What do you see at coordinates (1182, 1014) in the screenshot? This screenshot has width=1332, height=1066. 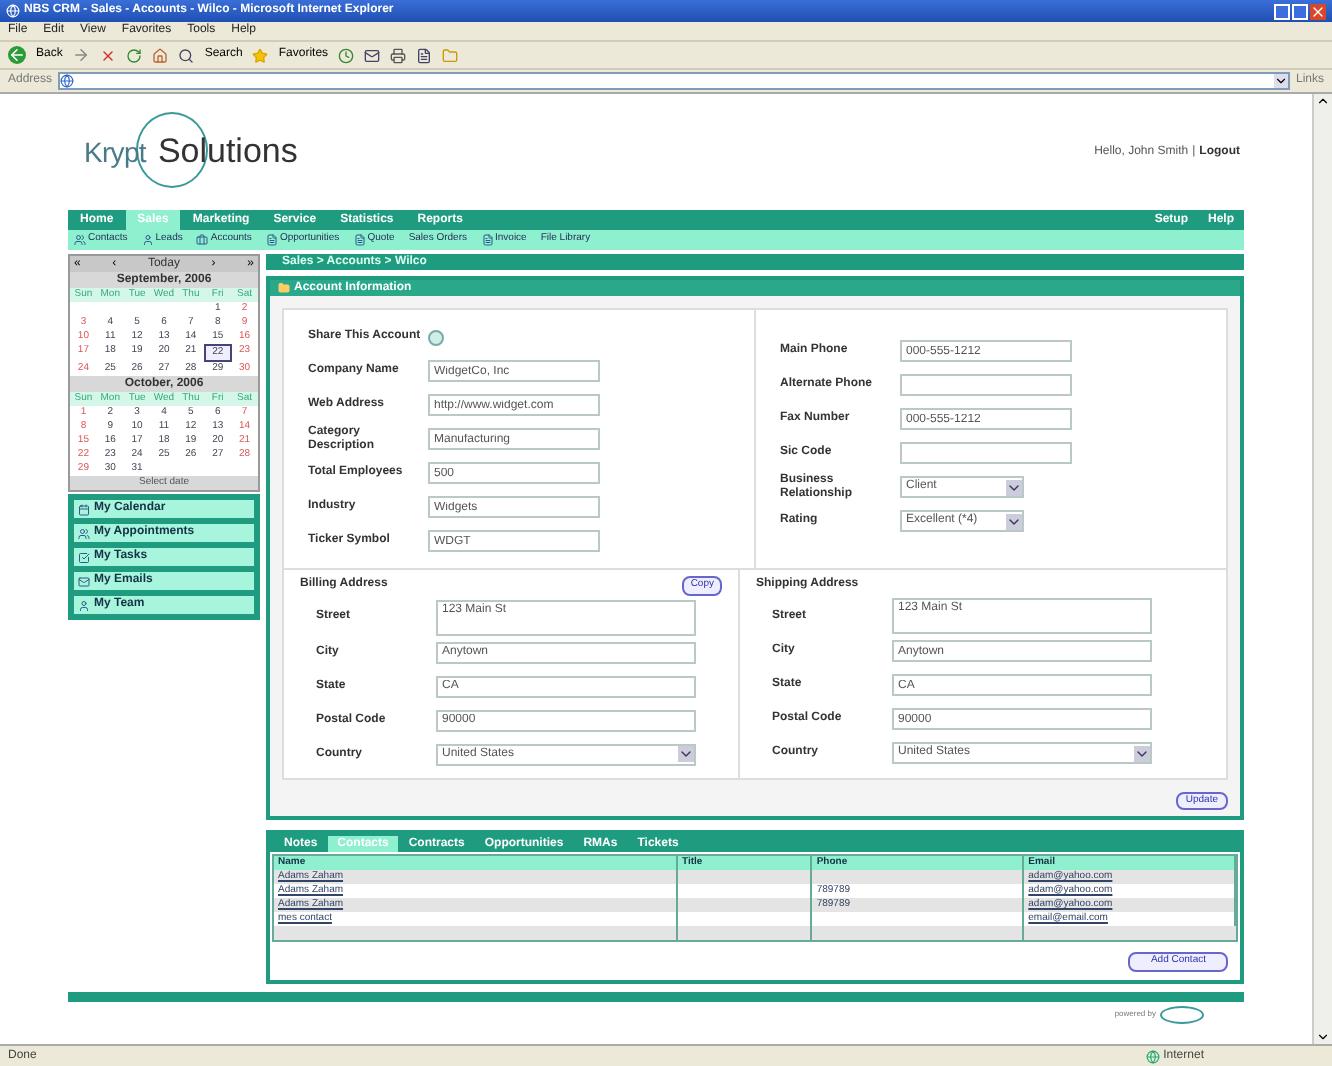 I see `logo-swoosh-icon` at bounding box center [1182, 1014].